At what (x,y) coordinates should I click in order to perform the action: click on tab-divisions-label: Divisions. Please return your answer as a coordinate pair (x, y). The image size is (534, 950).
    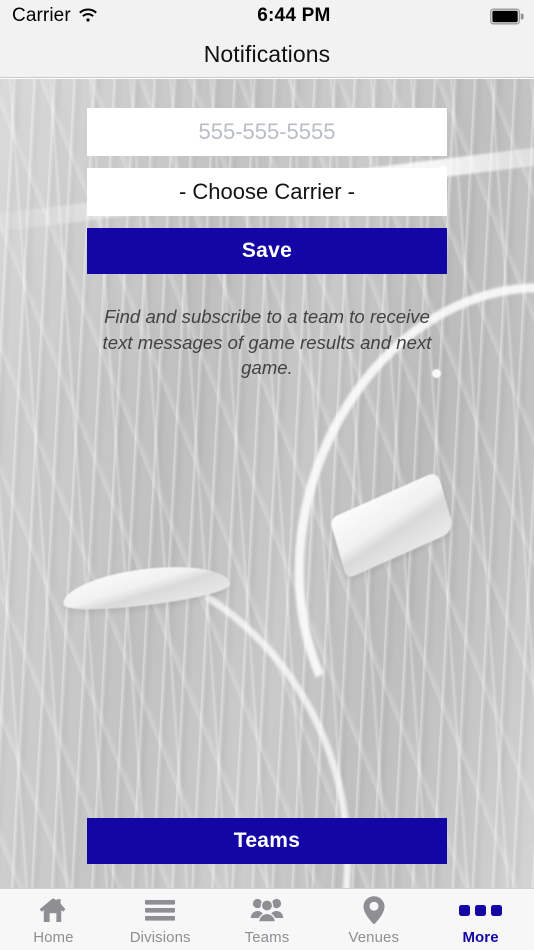
    Looking at the image, I should click on (160, 937).